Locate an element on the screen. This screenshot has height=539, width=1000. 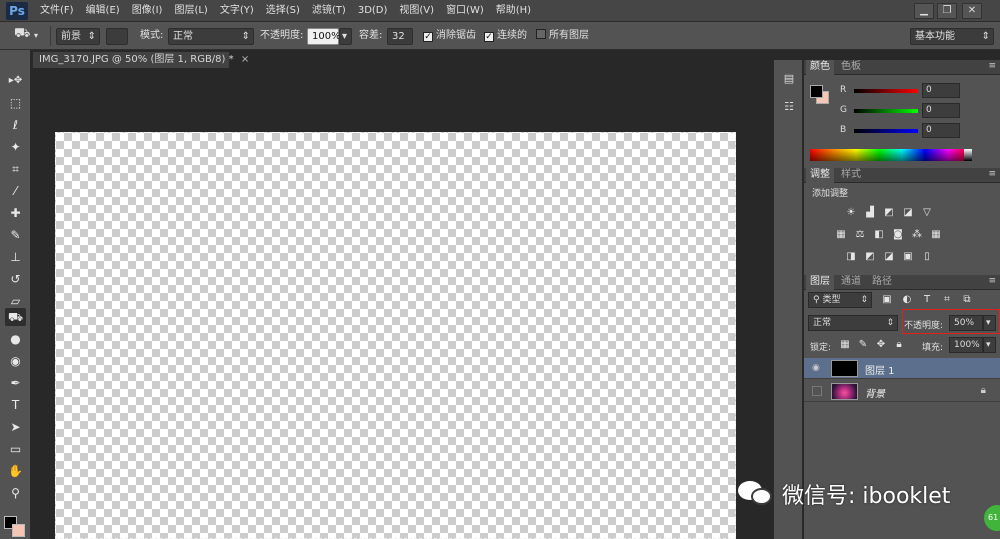
lock-image-icon: ✎ is located at coordinates (863, 345).